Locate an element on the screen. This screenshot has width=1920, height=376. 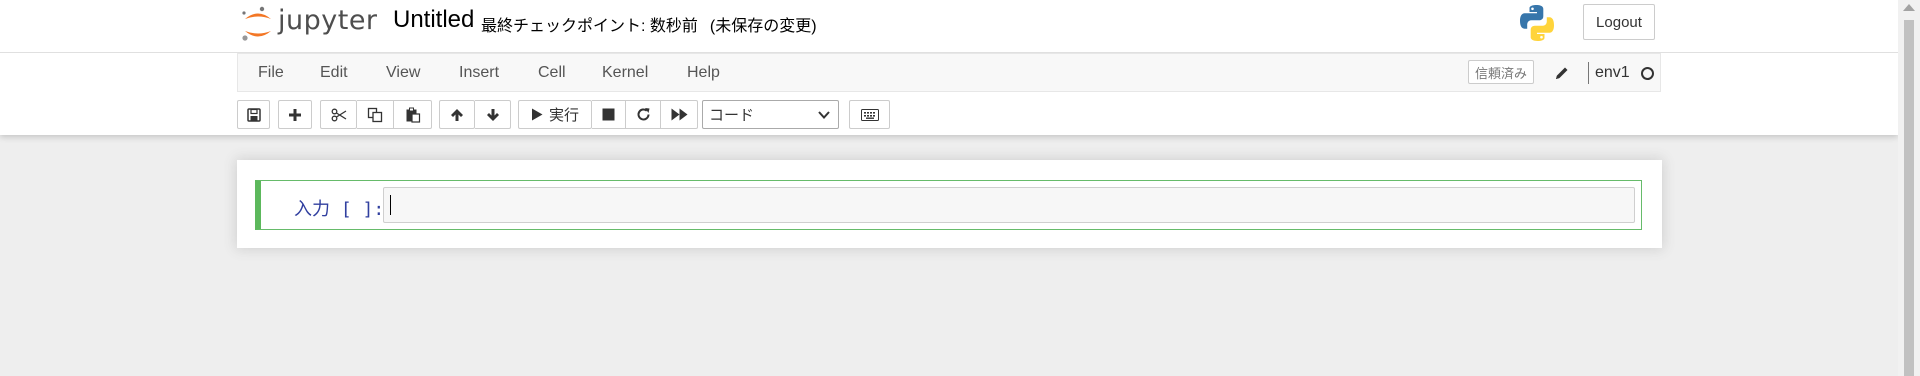
stop-icon is located at coordinates (608, 114).